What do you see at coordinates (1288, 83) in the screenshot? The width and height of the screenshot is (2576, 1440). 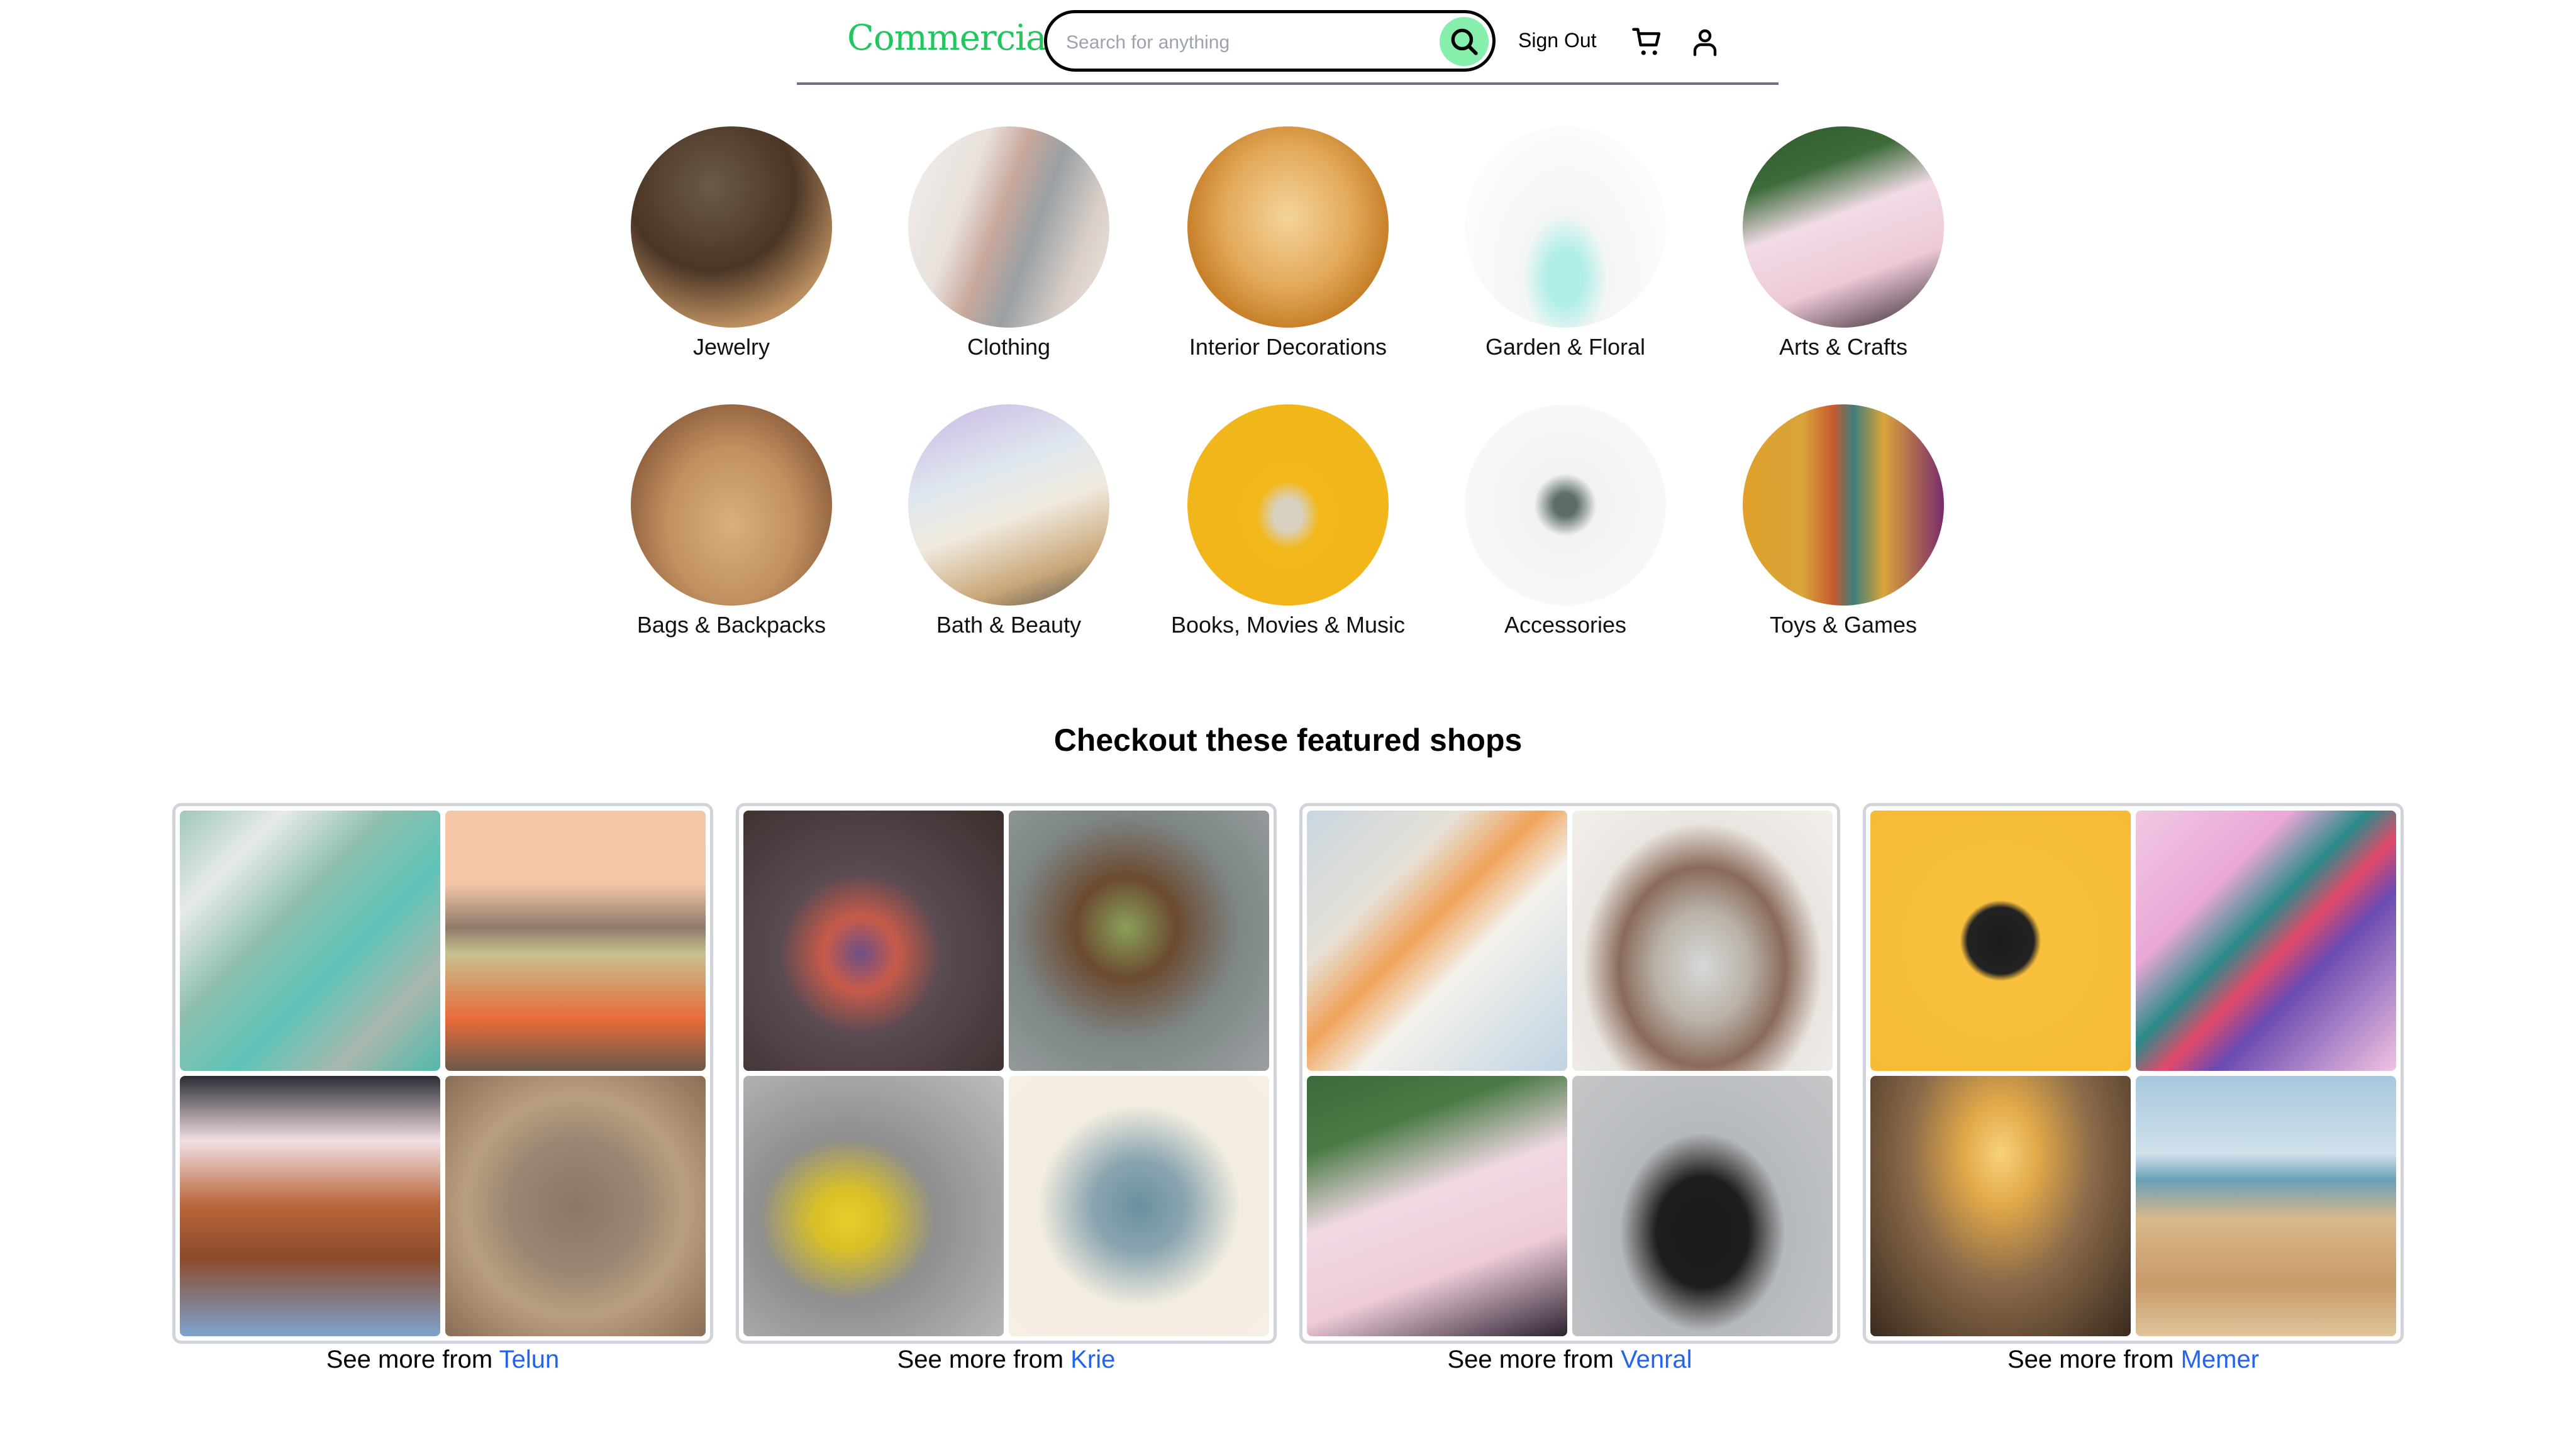 I see `header-divider` at bounding box center [1288, 83].